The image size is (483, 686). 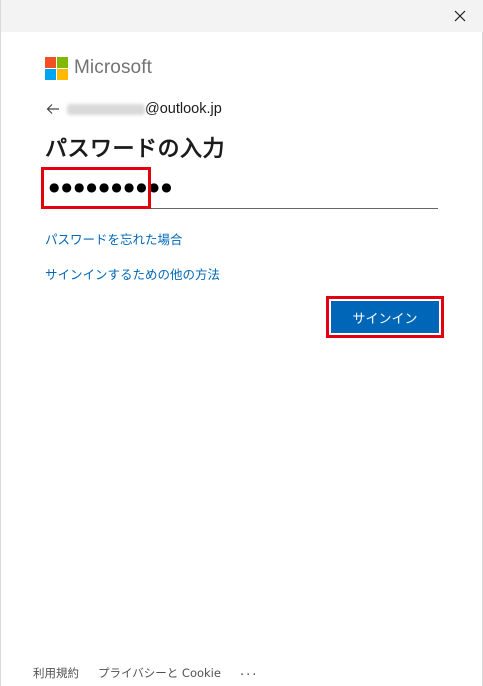 I want to click on privacy-cookies-link: プライバシーと Cookie, so click(x=159, y=673).